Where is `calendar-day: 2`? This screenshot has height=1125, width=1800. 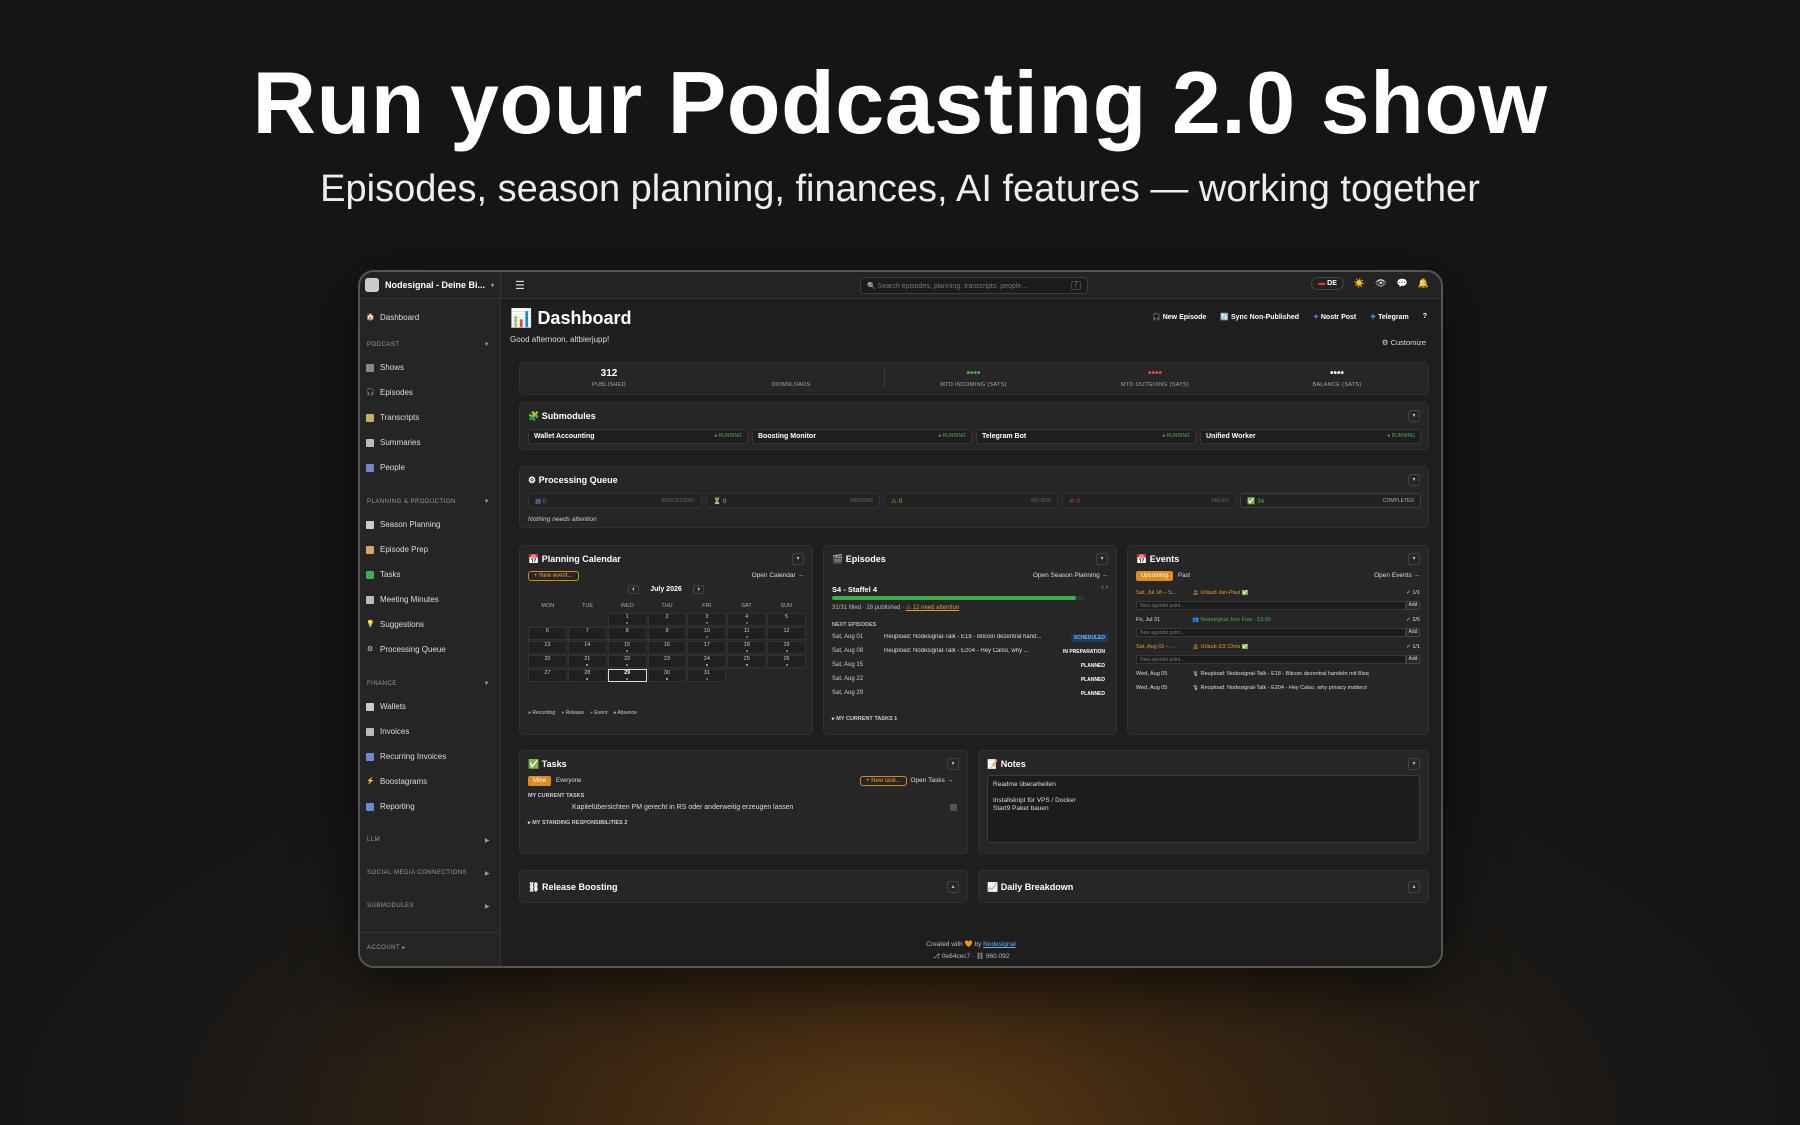 calendar-day: 2 is located at coordinates (667, 619).